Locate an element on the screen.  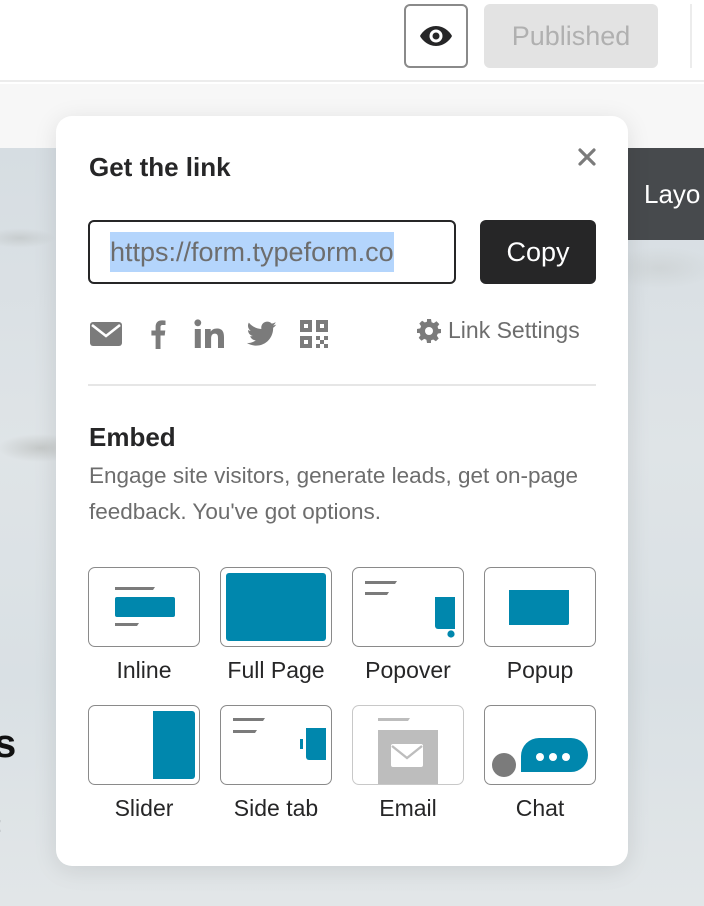
popover-embed-icon is located at coordinates (410, 609).